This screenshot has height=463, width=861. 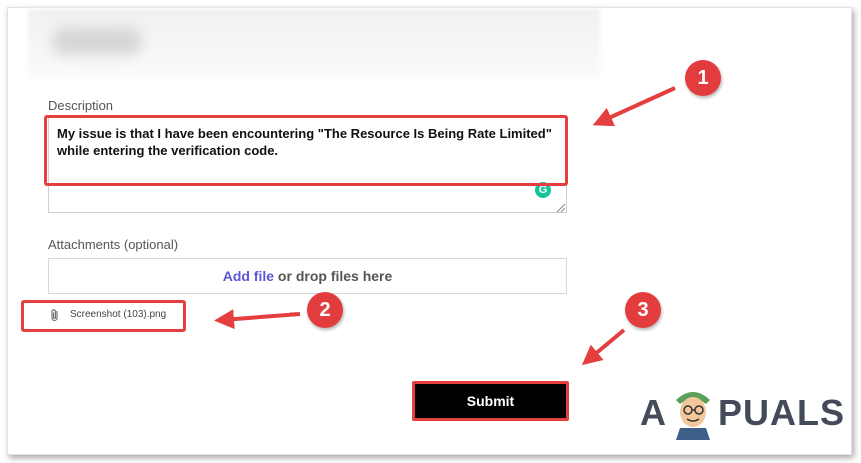 What do you see at coordinates (703, 78) in the screenshot?
I see `step-1-badge: 1` at bounding box center [703, 78].